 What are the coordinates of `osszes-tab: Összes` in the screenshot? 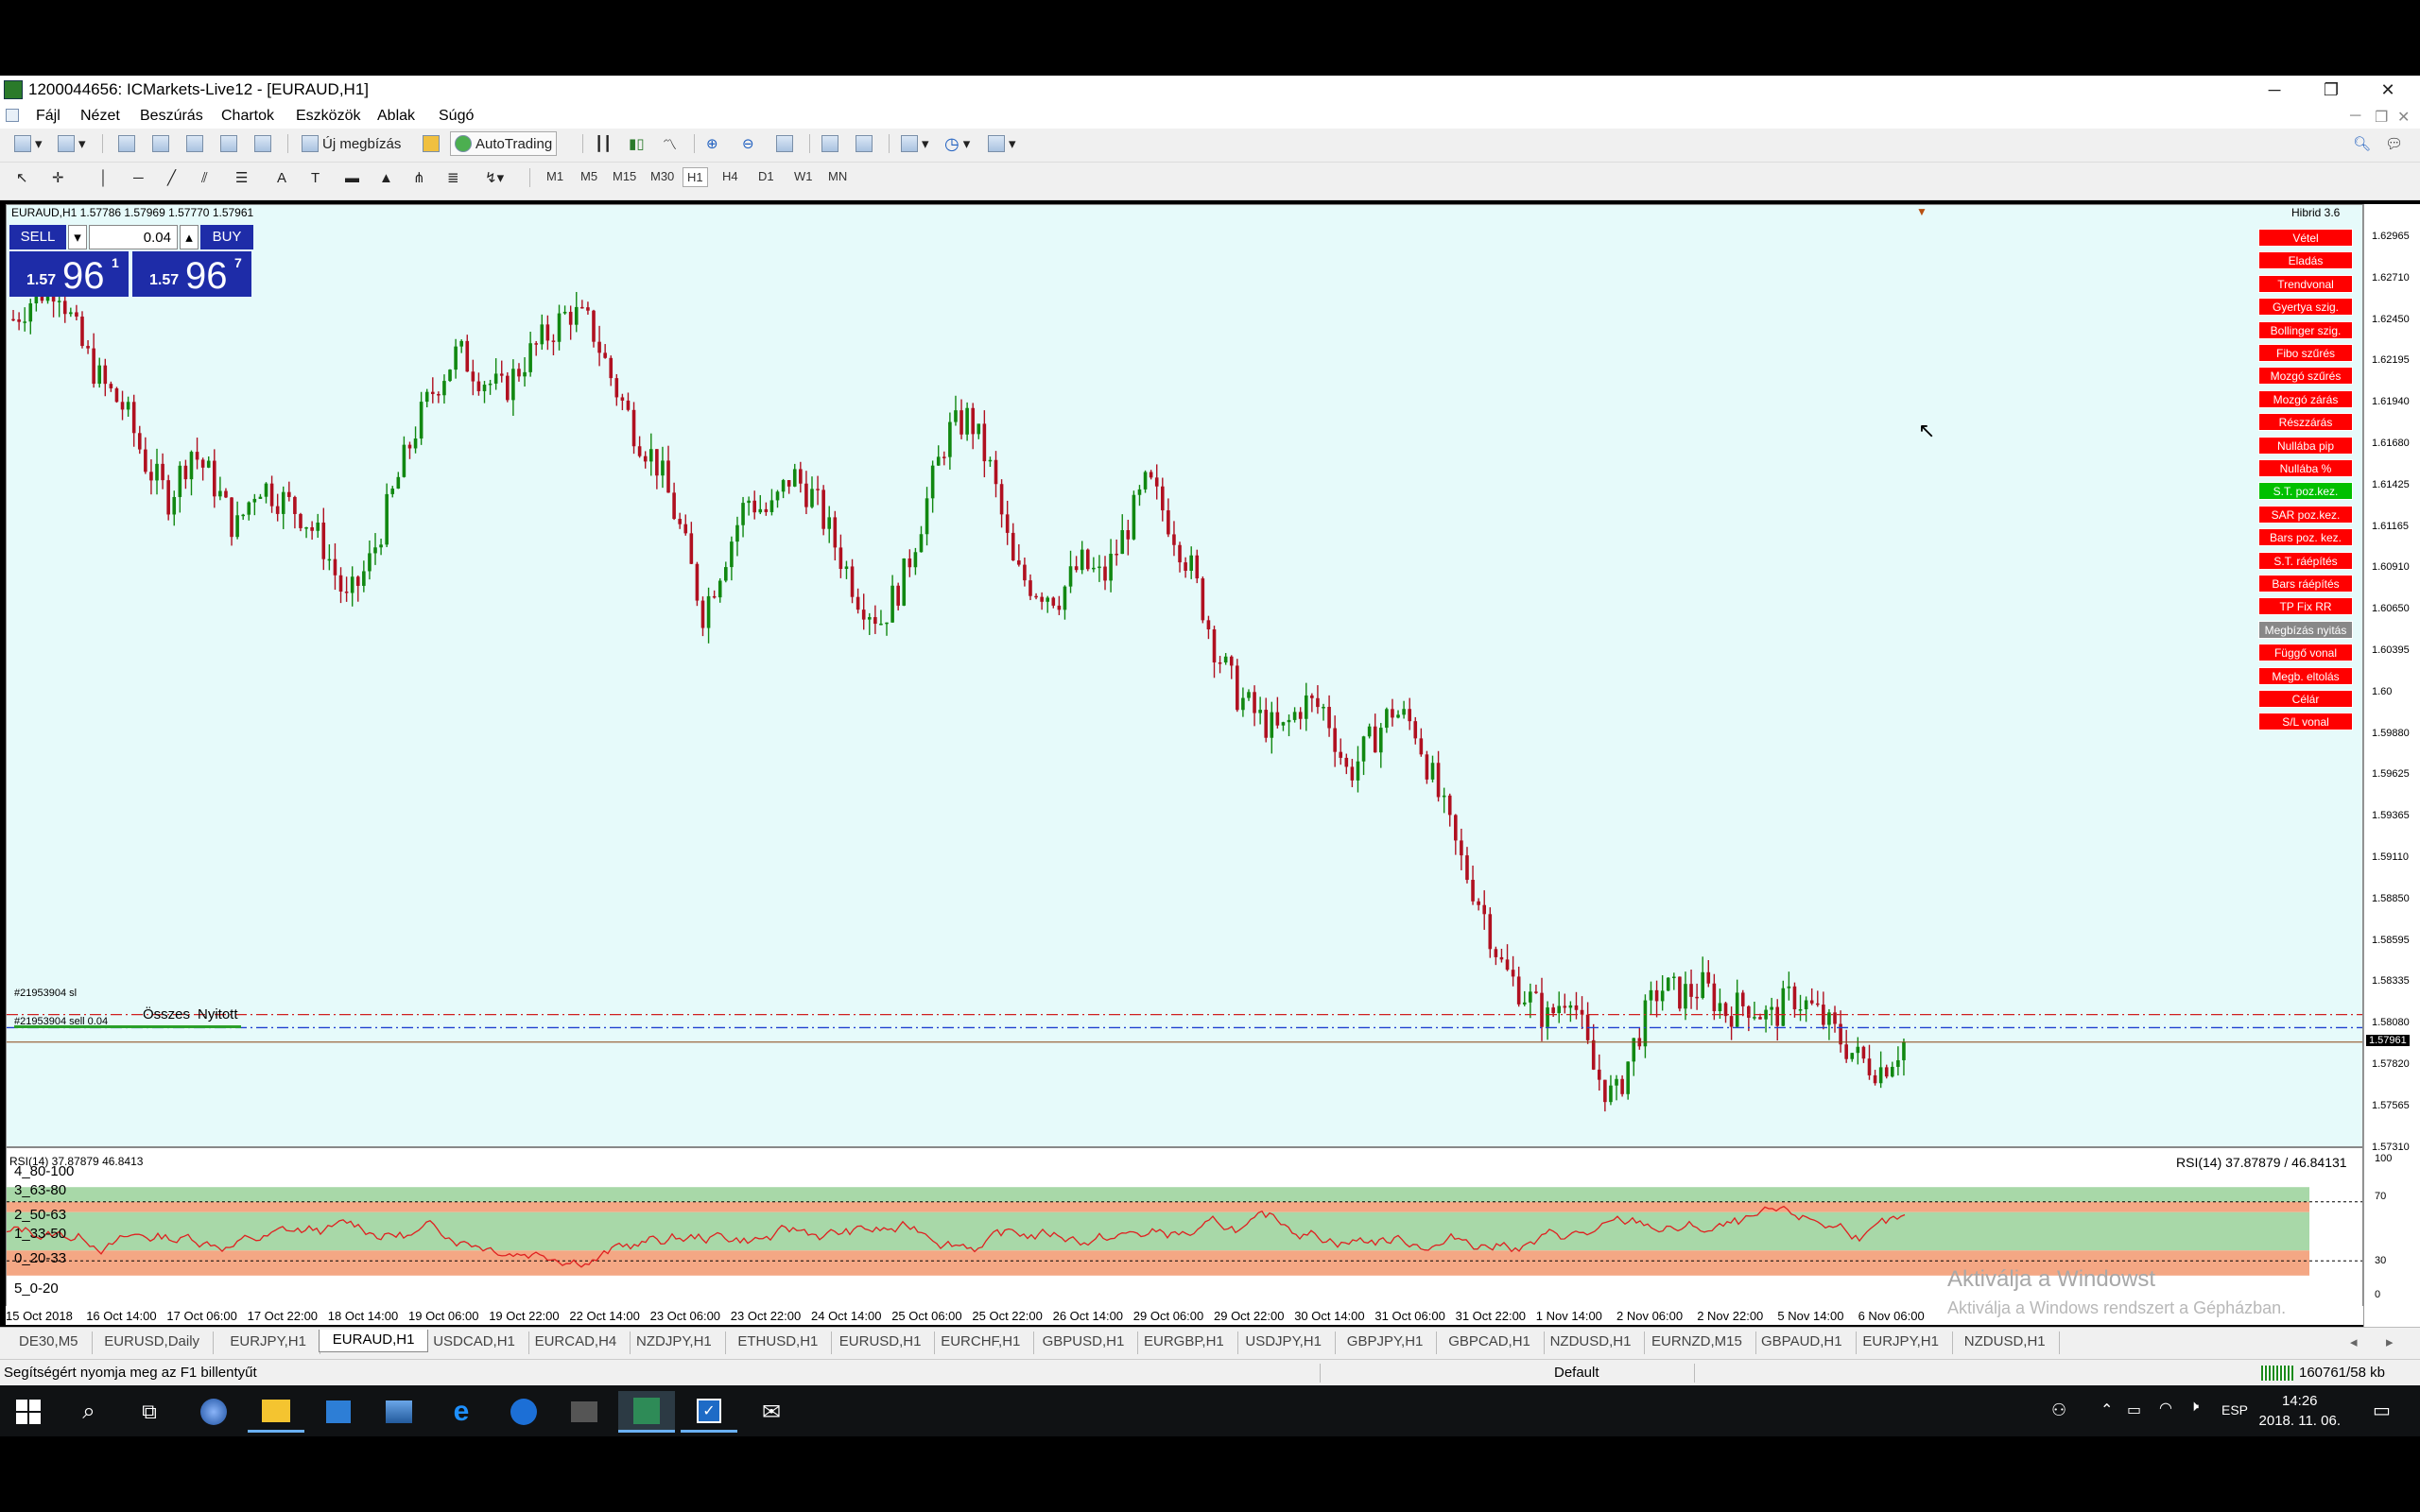 It's located at (166, 1014).